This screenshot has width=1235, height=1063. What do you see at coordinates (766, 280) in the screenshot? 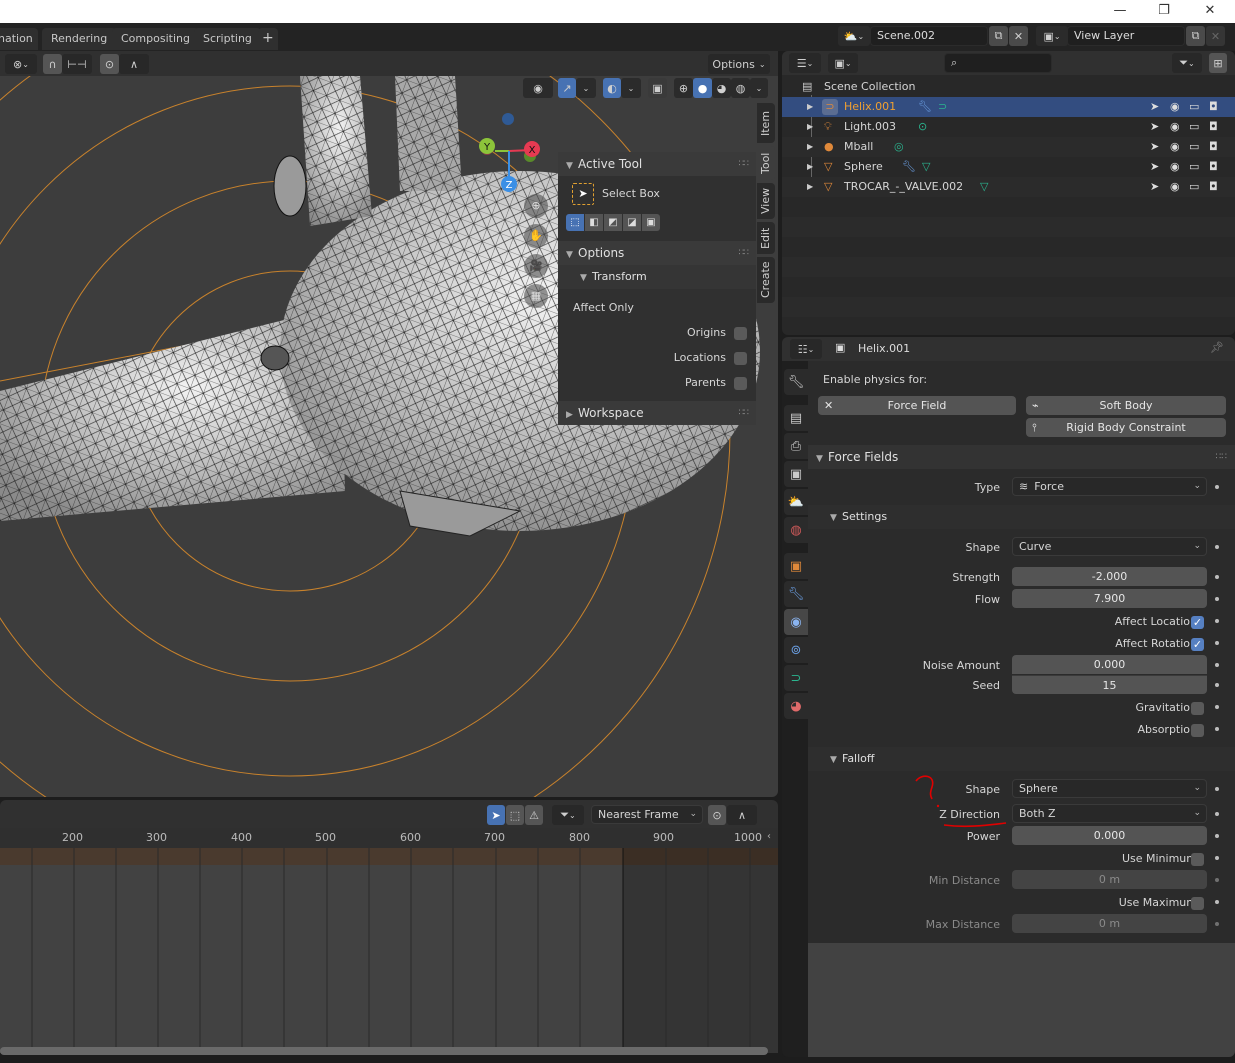
I see `n-tab-create: Create` at bounding box center [766, 280].